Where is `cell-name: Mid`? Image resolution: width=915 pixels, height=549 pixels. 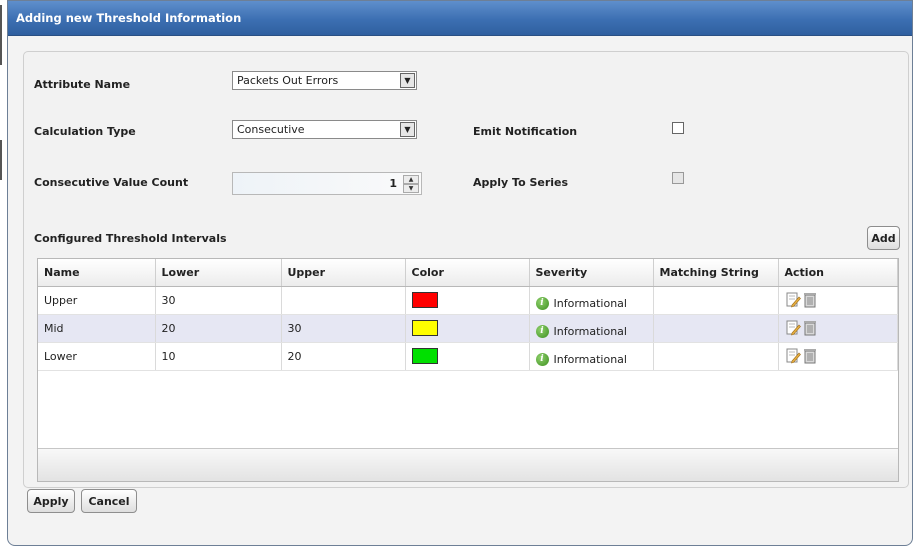
cell-name: Mid is located at coordinates (97, 328).